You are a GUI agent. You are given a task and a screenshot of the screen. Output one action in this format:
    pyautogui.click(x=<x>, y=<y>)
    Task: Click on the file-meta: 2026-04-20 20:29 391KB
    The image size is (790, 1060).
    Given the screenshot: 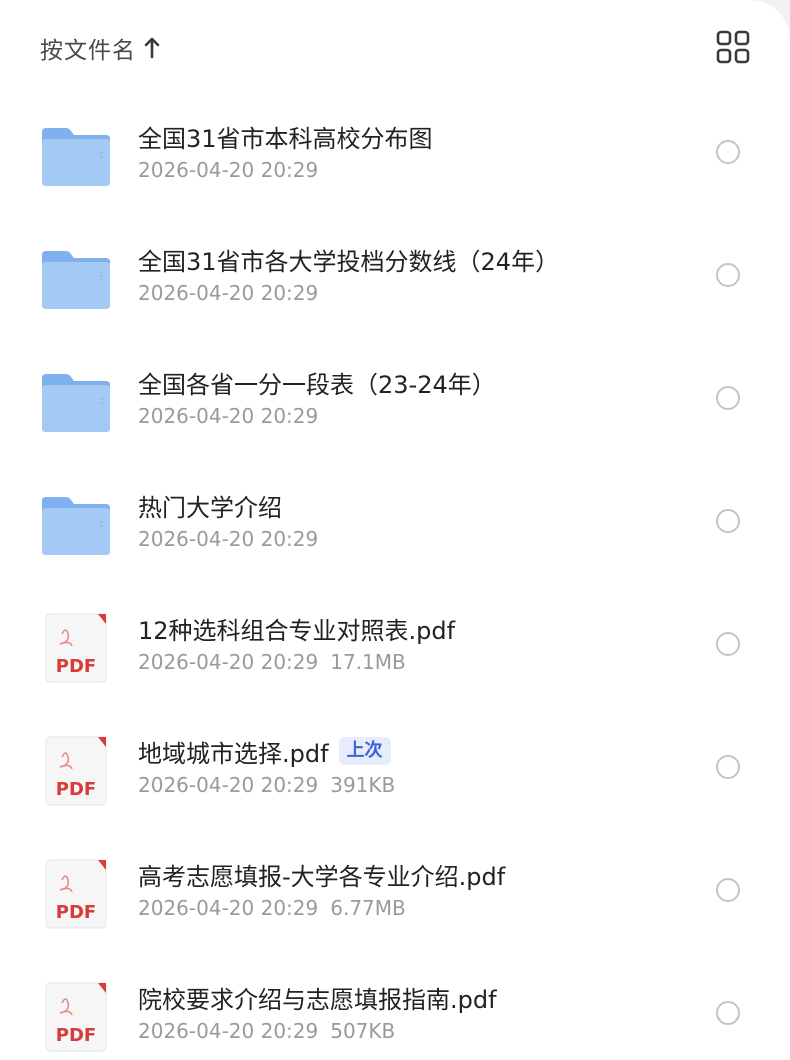 What is the action you would take?
    pyautogui.click(x=266, y=785)
    